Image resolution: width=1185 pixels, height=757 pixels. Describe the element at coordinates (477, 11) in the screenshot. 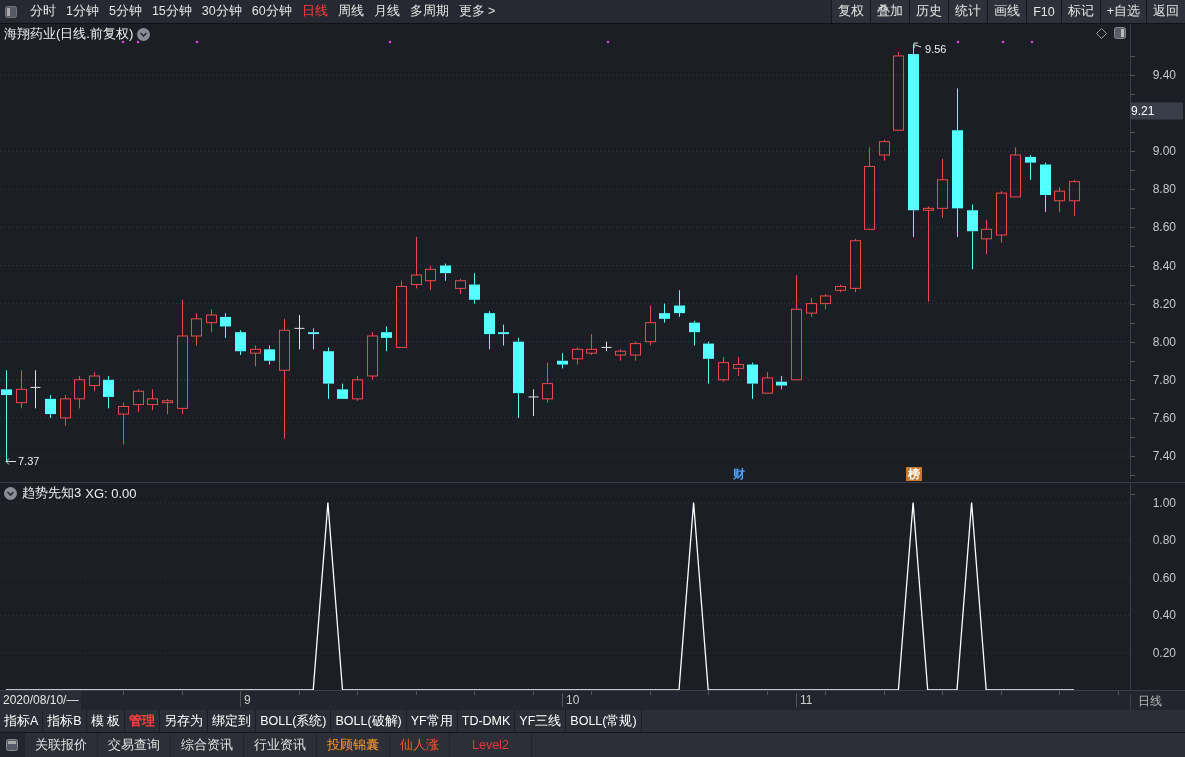

I see `period-tab: 更多 >` at that location.